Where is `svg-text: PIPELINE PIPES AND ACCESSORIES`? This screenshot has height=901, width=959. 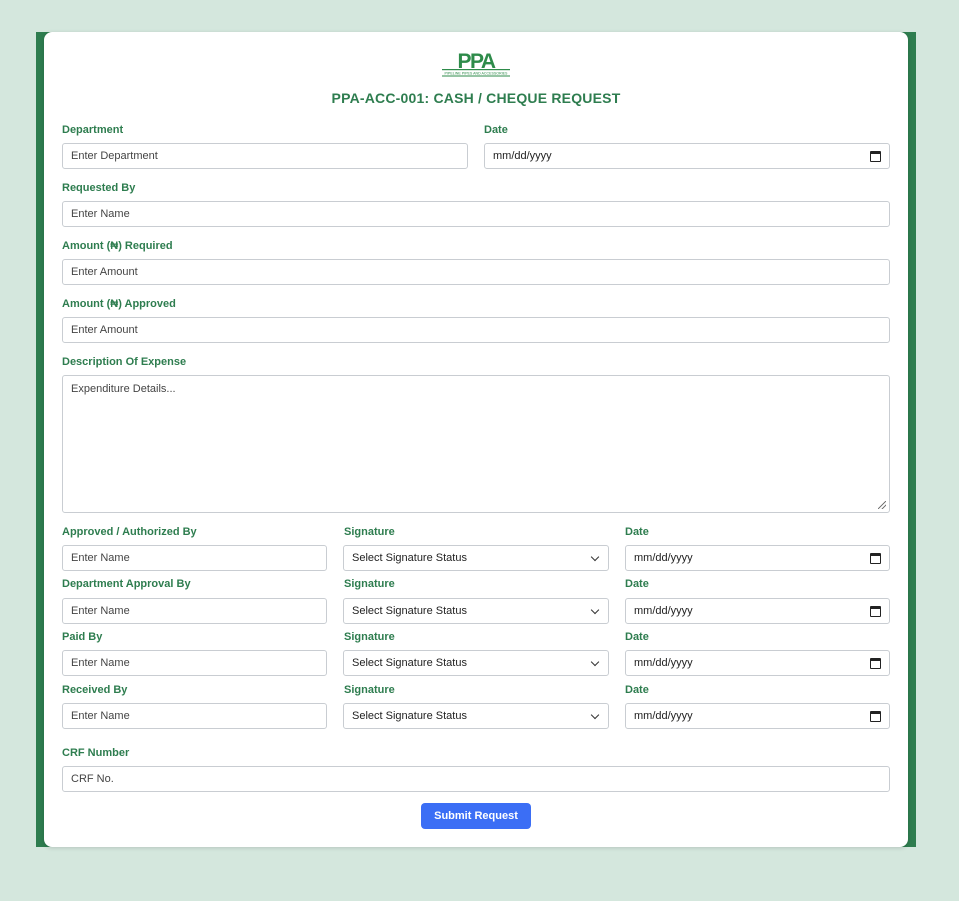 svg-text: PIPELINE PIPES AND ACCESSORIES is located at coordinates (477, 74).